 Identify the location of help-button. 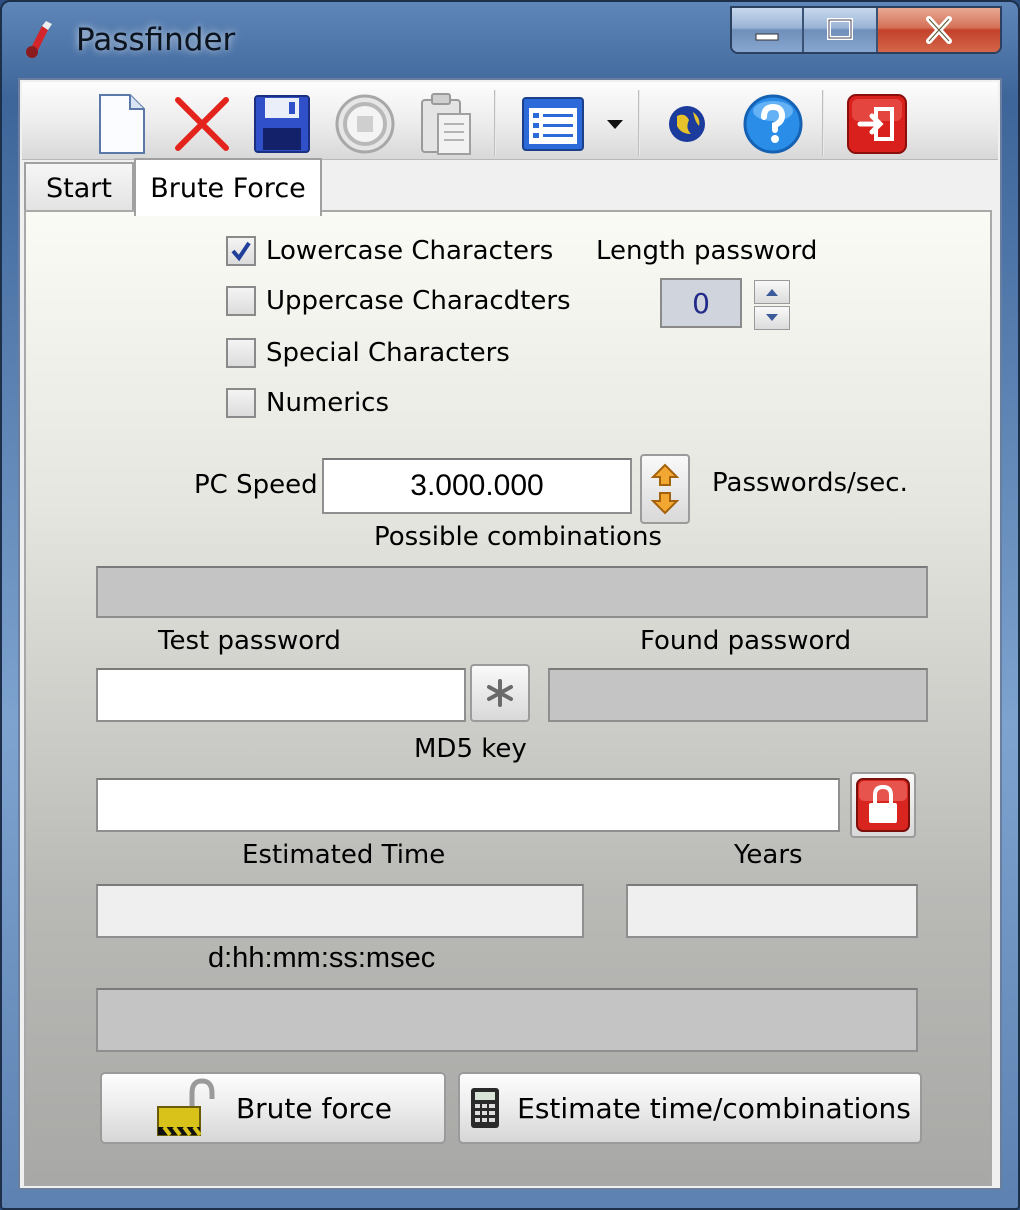
(773, 124).